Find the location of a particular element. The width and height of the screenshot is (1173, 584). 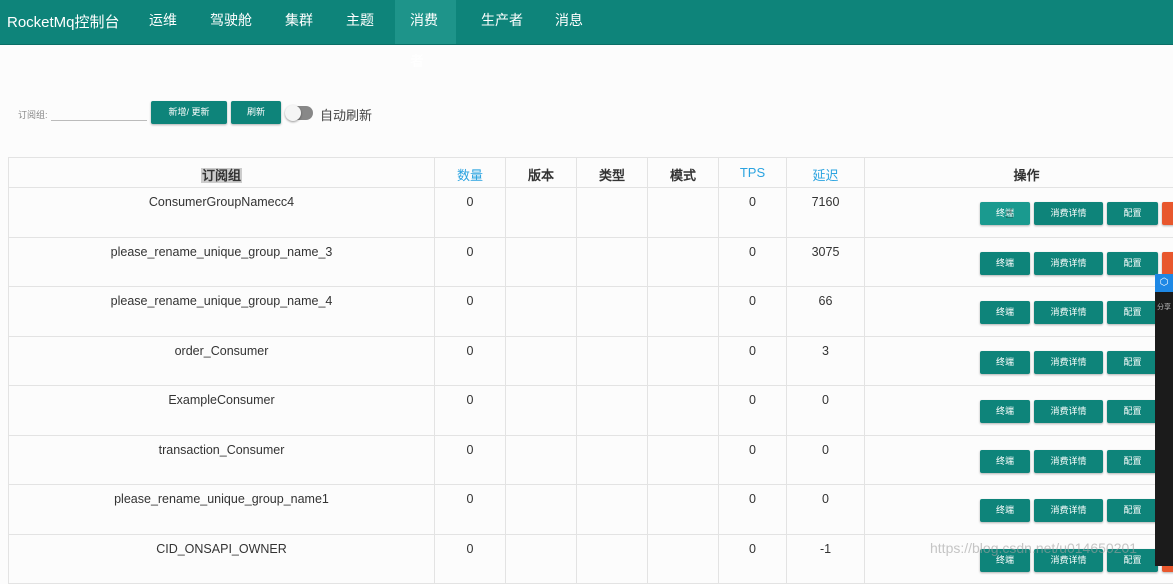

nav-item-cockpit: 驾驶舱 is located at coordinates (231, 22).